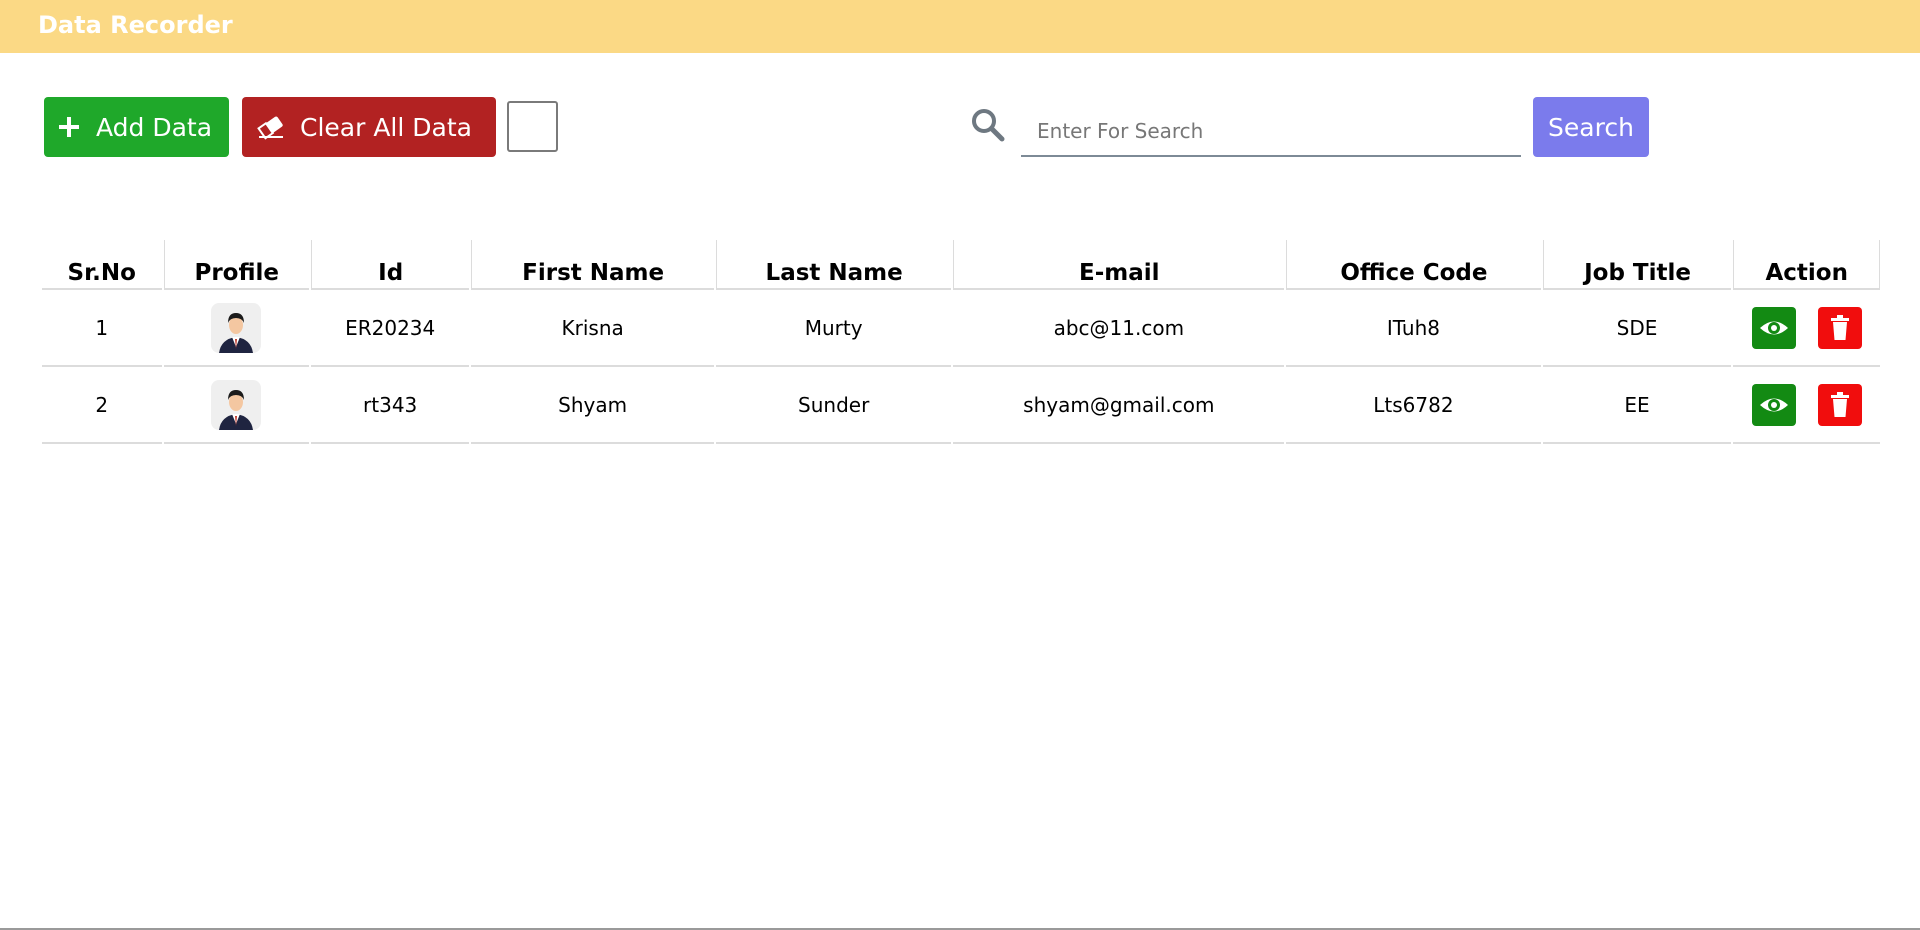  I want to click on clear-all-data-button: Clear All Data, so click(369, 127).